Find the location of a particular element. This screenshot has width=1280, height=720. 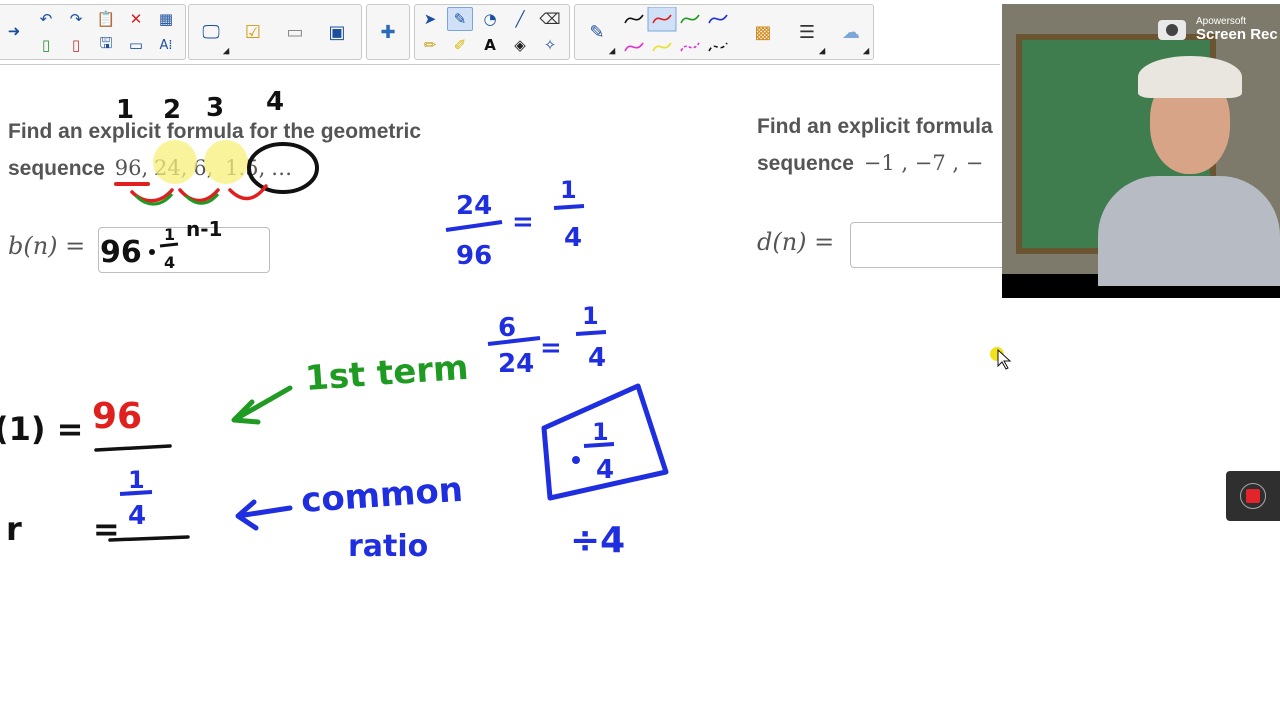

ratio-check-1: 24 96 = 1 4 is located at coordinates (515, 223).